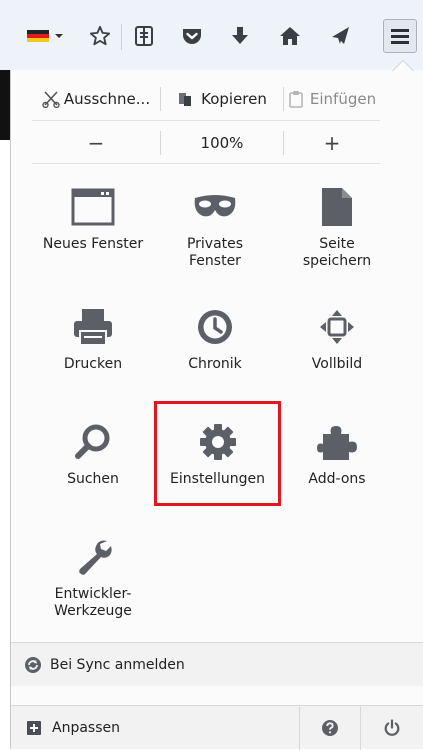 The height and width of the screenshot is (750, 423). Describe the element at coordinates (222, 143) in the screenshot. I see `zoom-reset-button: 100%` at that location.